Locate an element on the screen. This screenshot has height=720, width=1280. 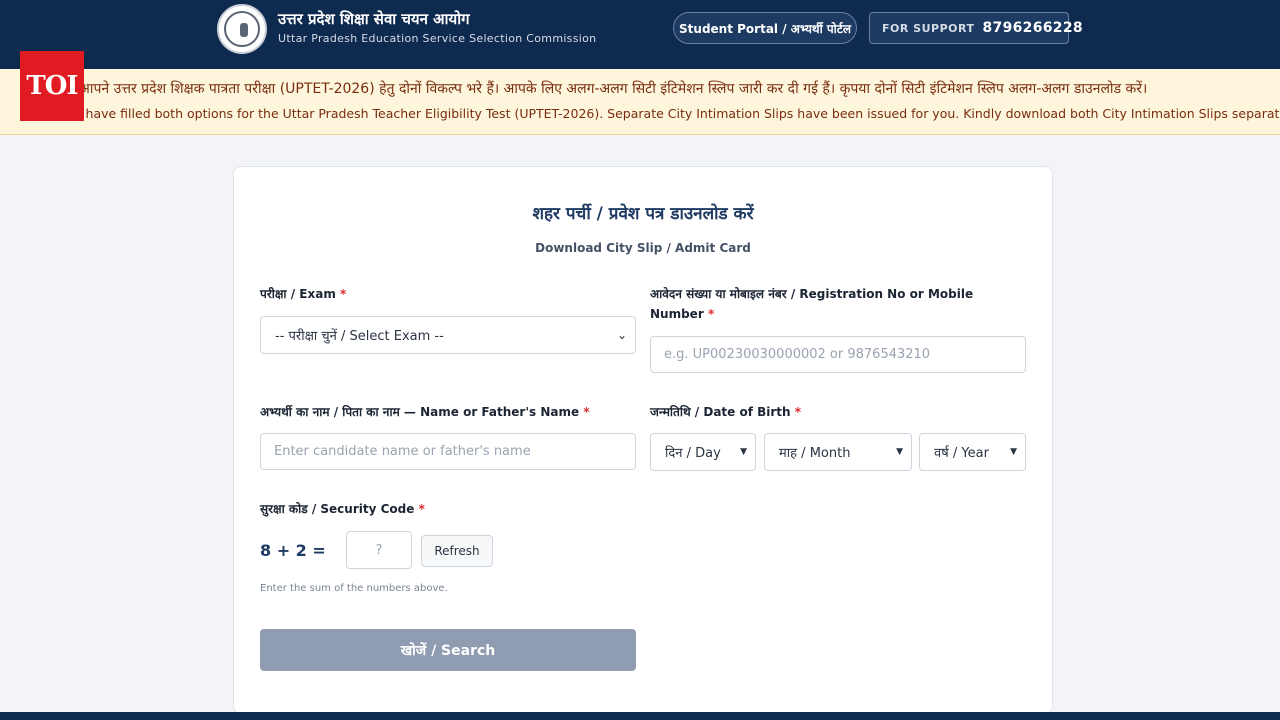
dob-month-select: माह / Month ▼ is located at coordinates (838, 452).